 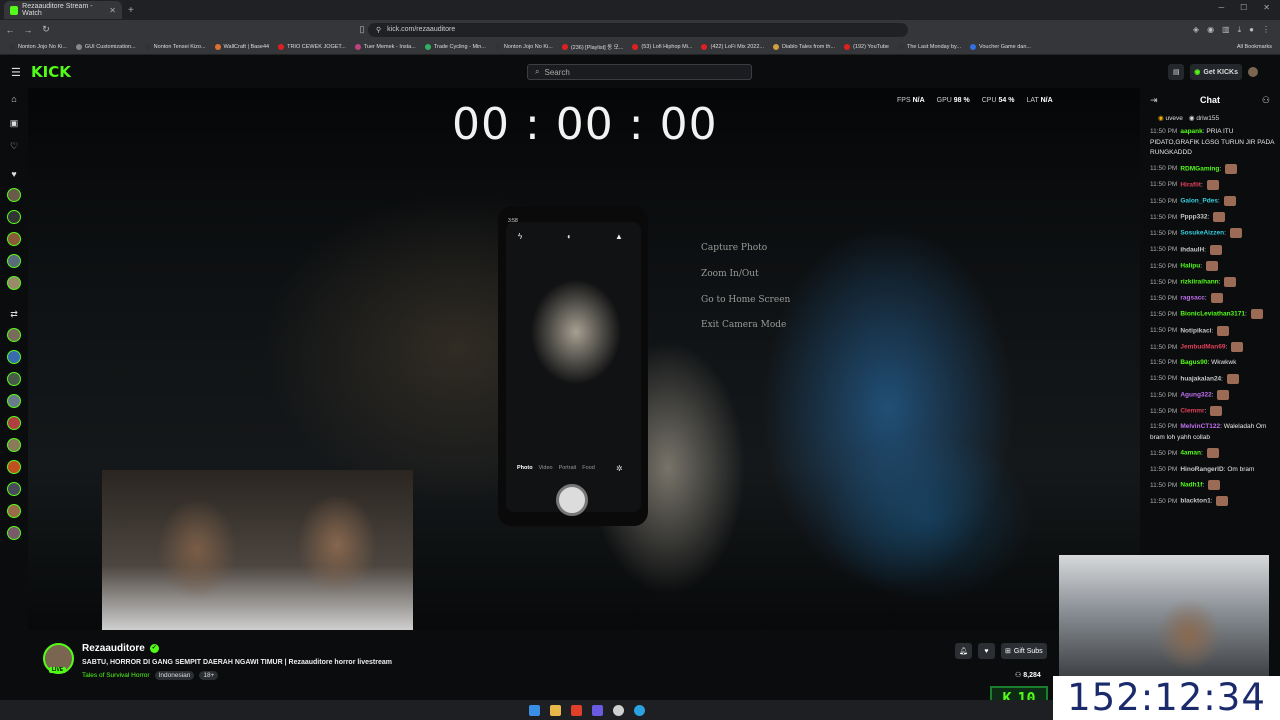 I want to click on get-kicks-button: ◉ Get KICKs, so click(x=1216, y=72).